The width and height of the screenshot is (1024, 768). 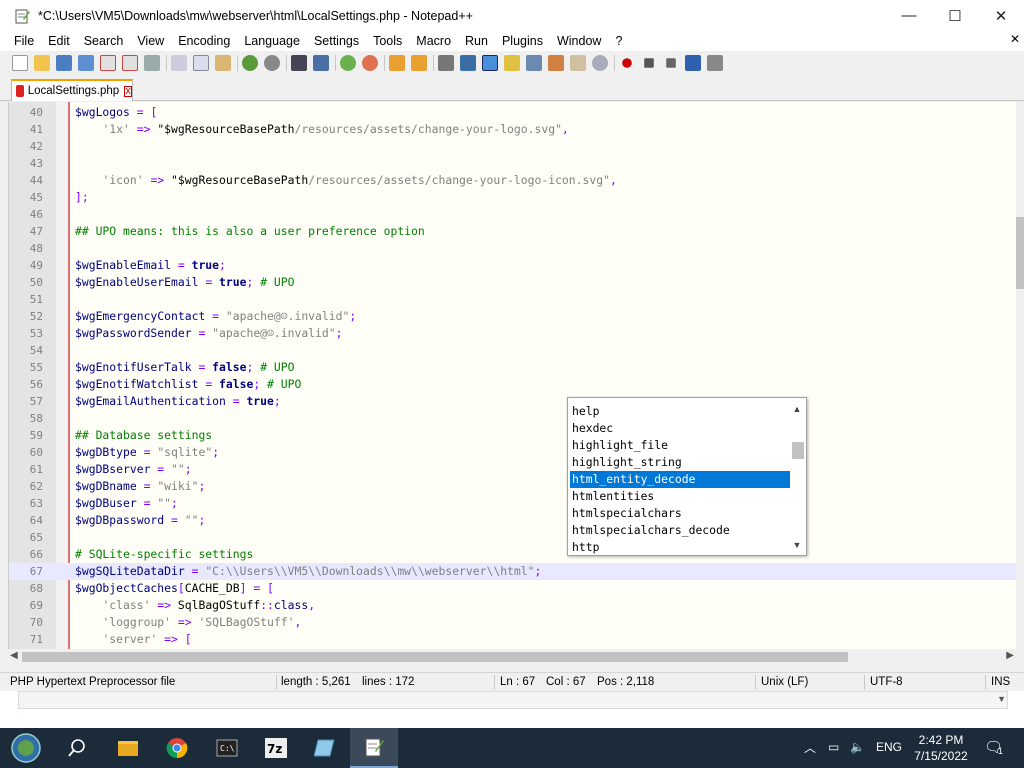 What do you see at coordinates (693, 63) in the screenshot?
I see `run-macro-multiple-icon` at bounding box center [693, 63].